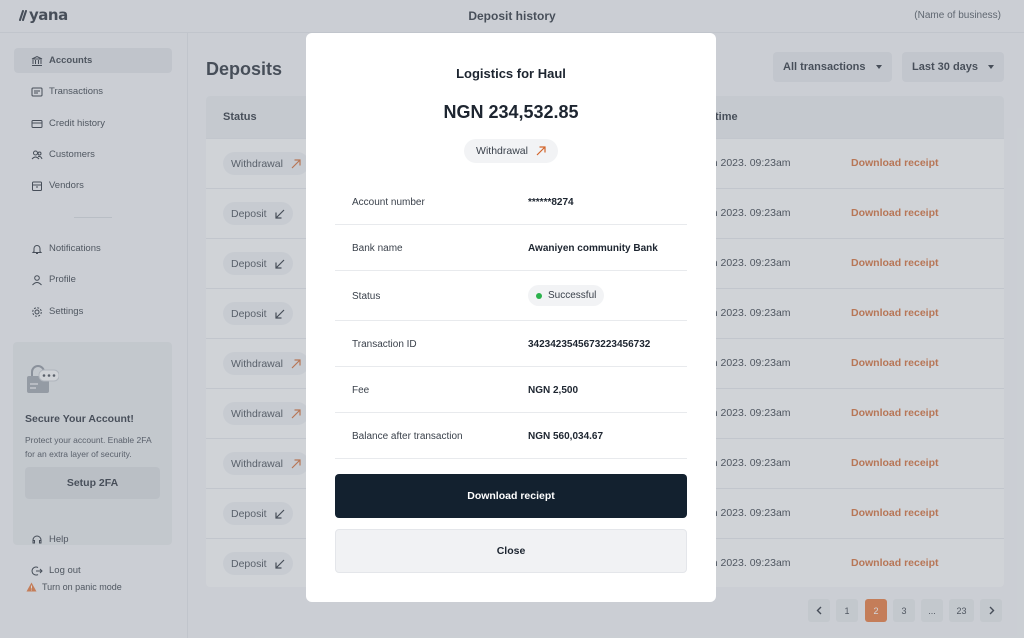  What do you see at coordinates (539, 295) in the screenshot?
I see `success-dot-icon` at bounding box center [539, 295].